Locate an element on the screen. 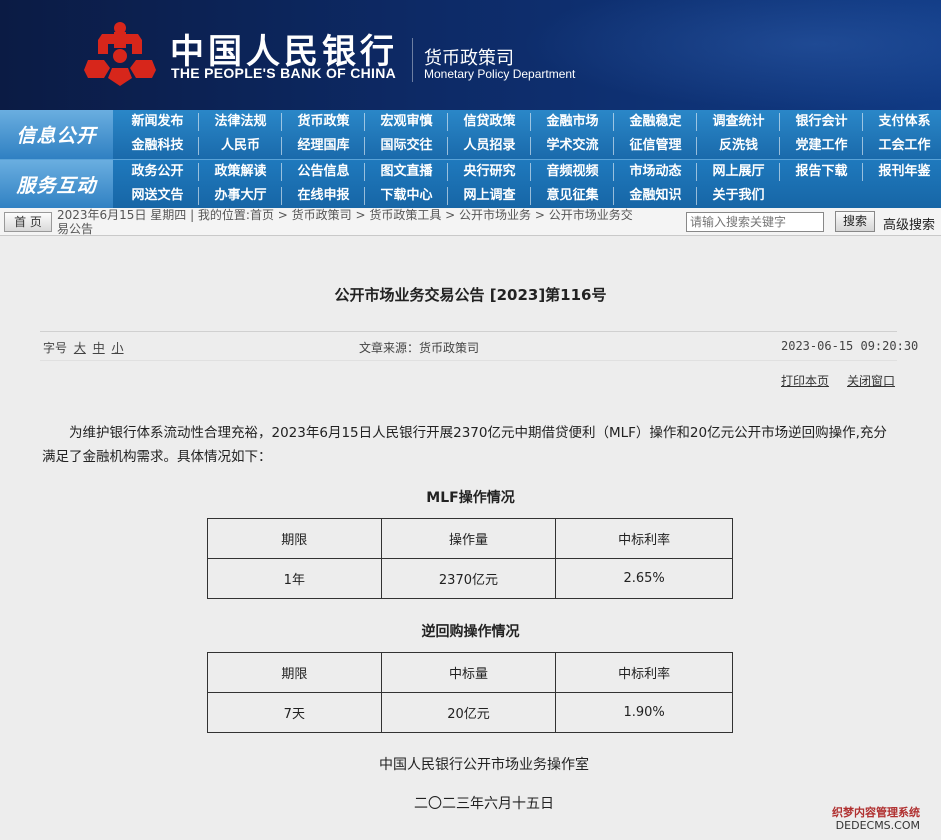 The width and height of the screenshot is (941, 840). reverse-repo-table: 期限 中标量 中标利率 7天 20亿元 1.90% is located at coordinates (470, 692).